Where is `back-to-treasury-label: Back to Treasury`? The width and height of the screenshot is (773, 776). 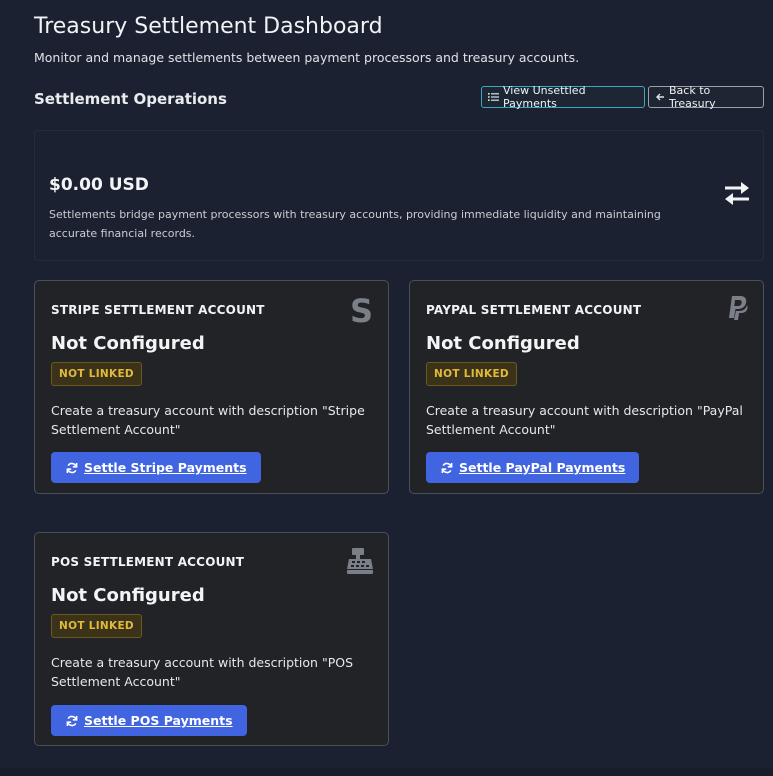 back-to-treasury-label: Back to Treasury is located at coordinates (692, 97).